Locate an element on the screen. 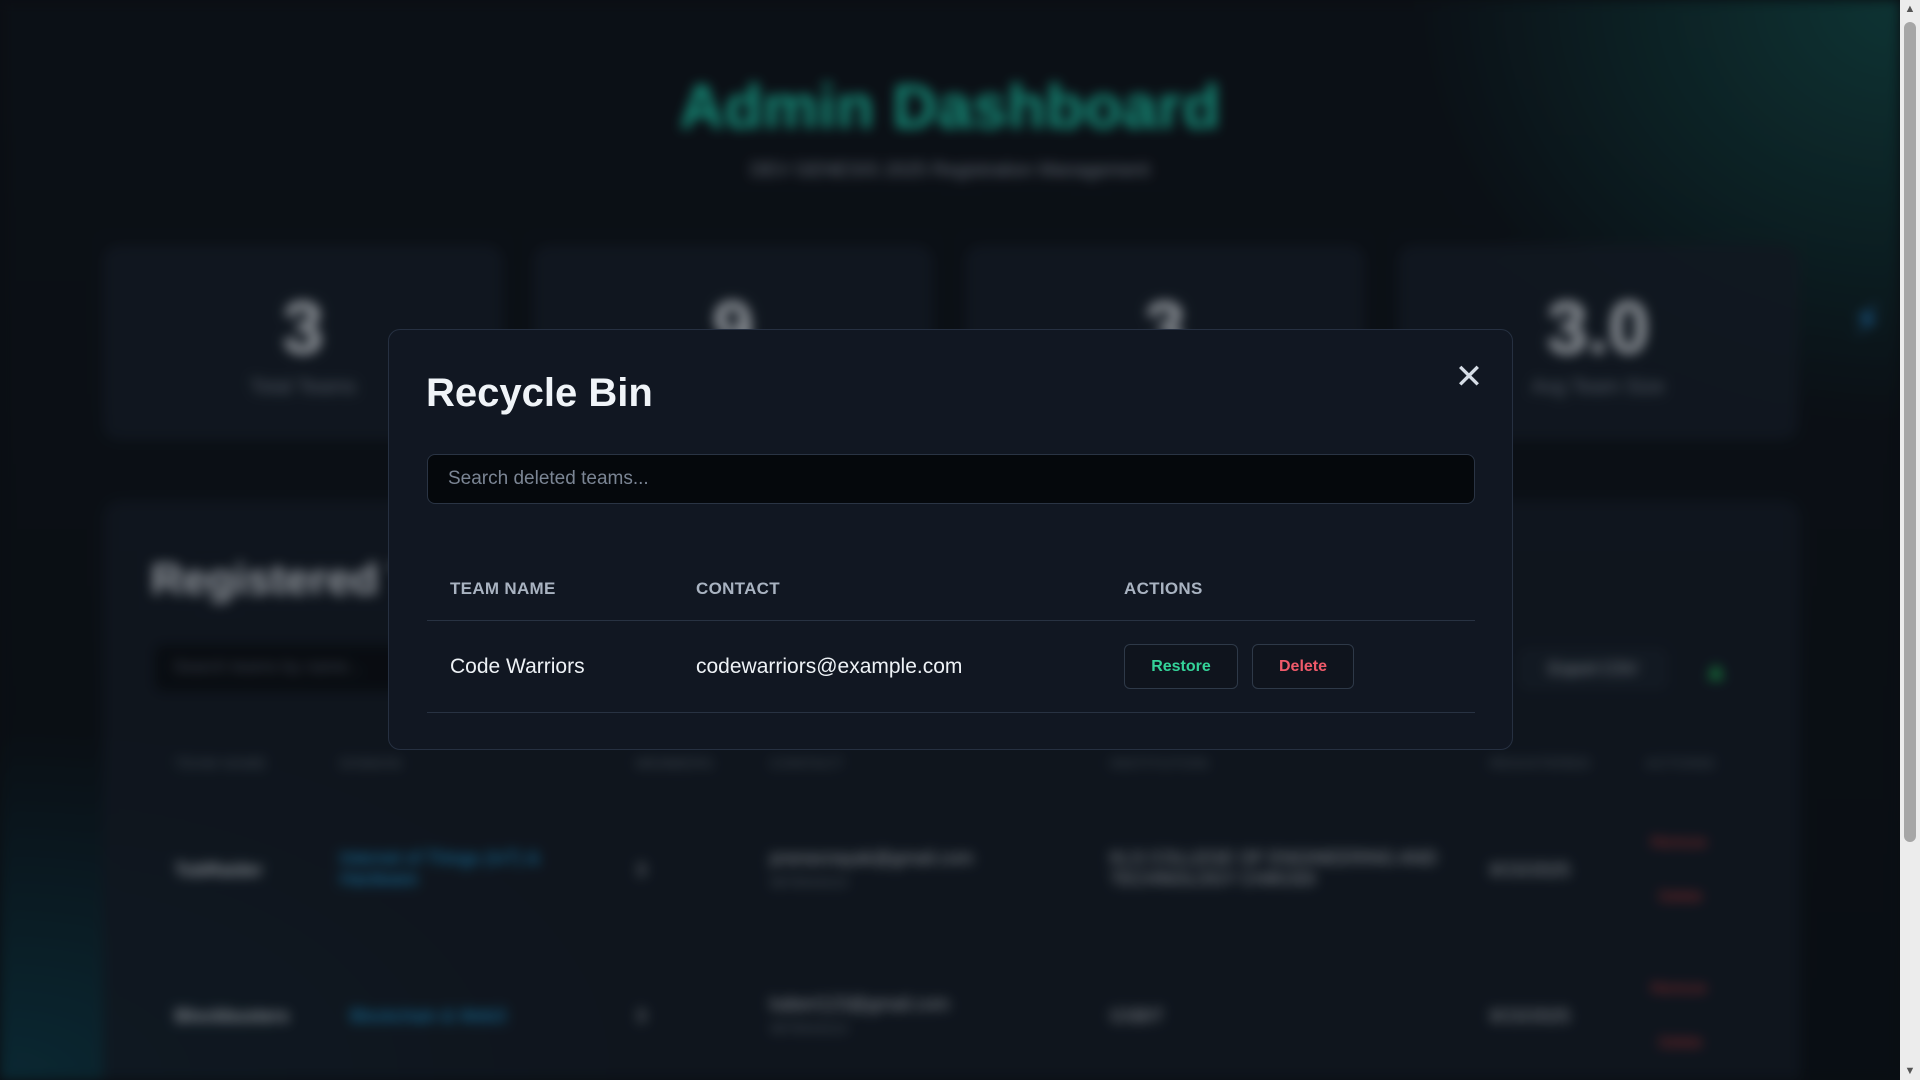 The image size is (1920, 1080). team-name-cell: Code Warriors is located at coordinates (517, 666).